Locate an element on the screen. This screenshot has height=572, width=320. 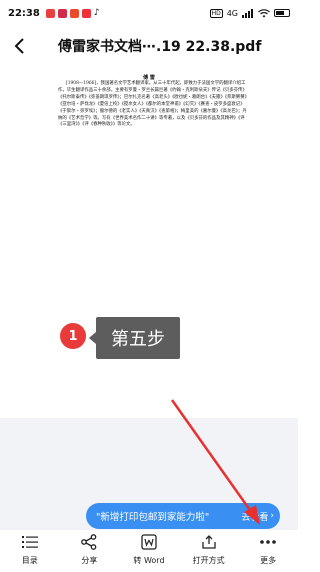
share-icon is located at coordinates (89, 542).